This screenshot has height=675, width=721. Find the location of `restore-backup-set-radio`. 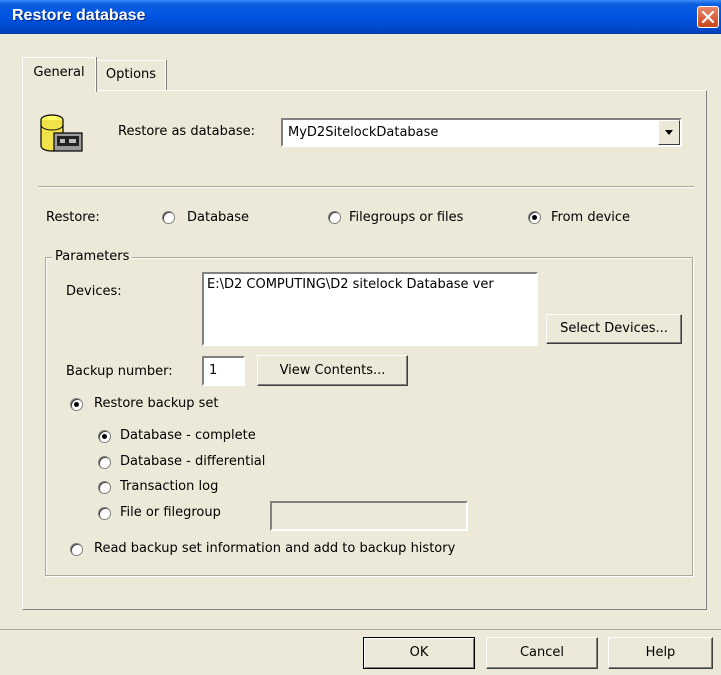

restore-backup-set-radio is located at coordinates (76, 404).